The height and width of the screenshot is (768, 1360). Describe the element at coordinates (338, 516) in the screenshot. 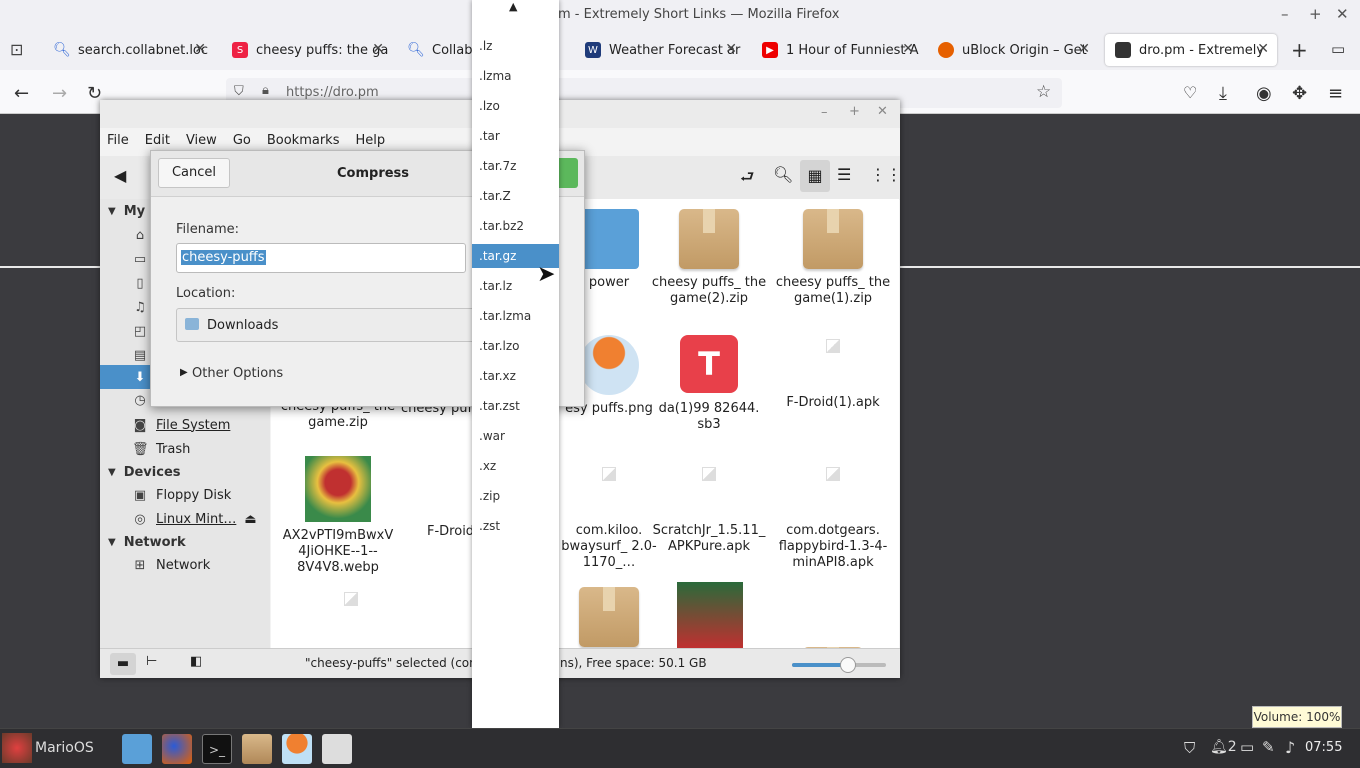

I see `file-item: AX2vPTI9mBwxV 4JiOHKE--1-- 8V4V8.webp` at that location.